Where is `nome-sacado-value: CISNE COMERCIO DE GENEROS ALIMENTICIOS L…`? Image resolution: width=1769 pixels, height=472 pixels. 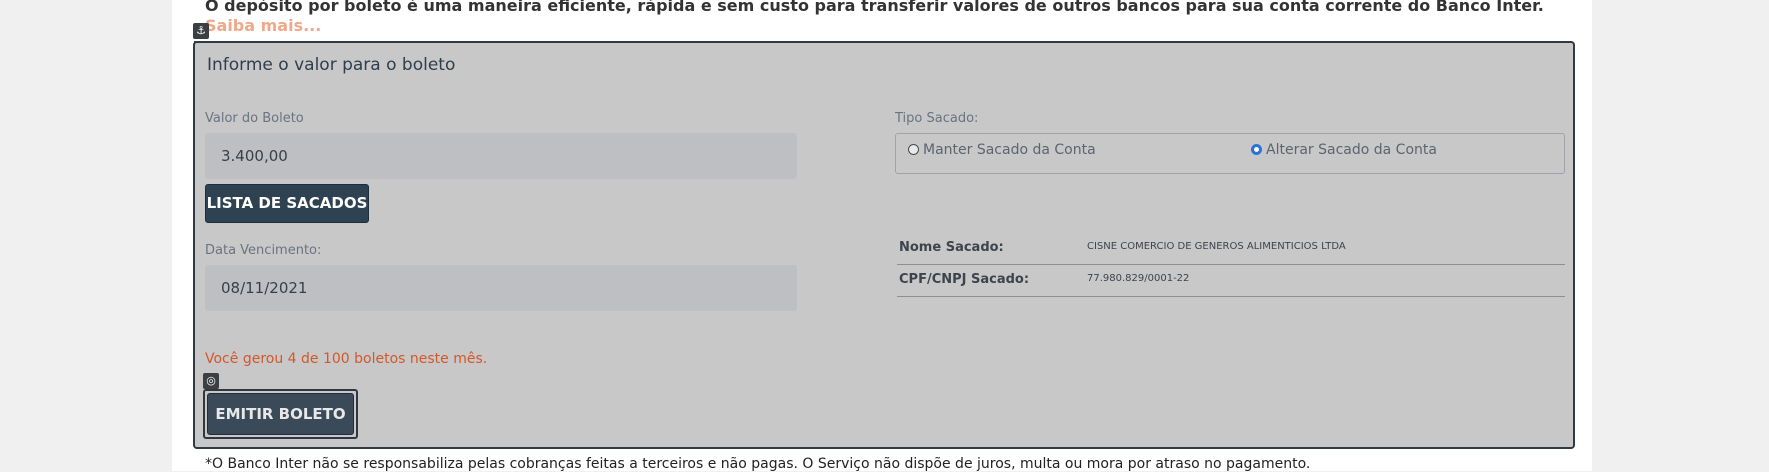
nome-sacado-value: CISNE COMERCIO DE GENEROS ALIMENTICIOS L… is located at coordinates (1216, 246).